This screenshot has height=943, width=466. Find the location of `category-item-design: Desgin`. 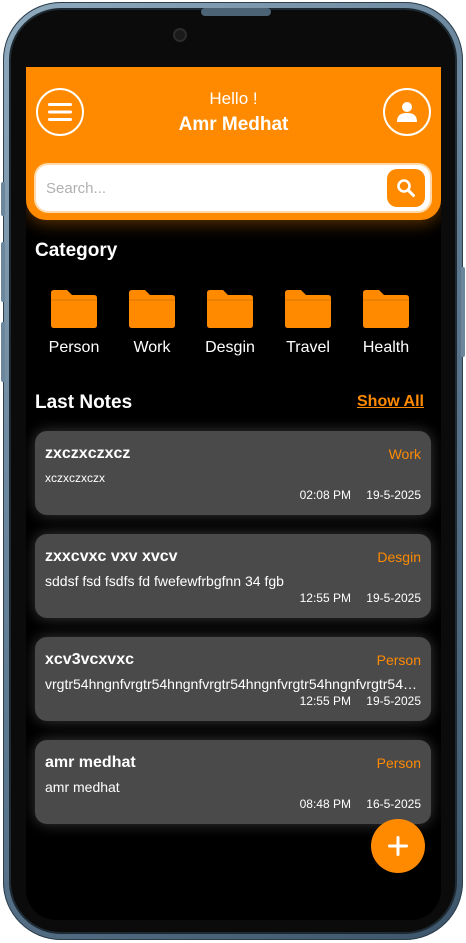

category-item-design: Desgin is located at coordinates (230, 323).